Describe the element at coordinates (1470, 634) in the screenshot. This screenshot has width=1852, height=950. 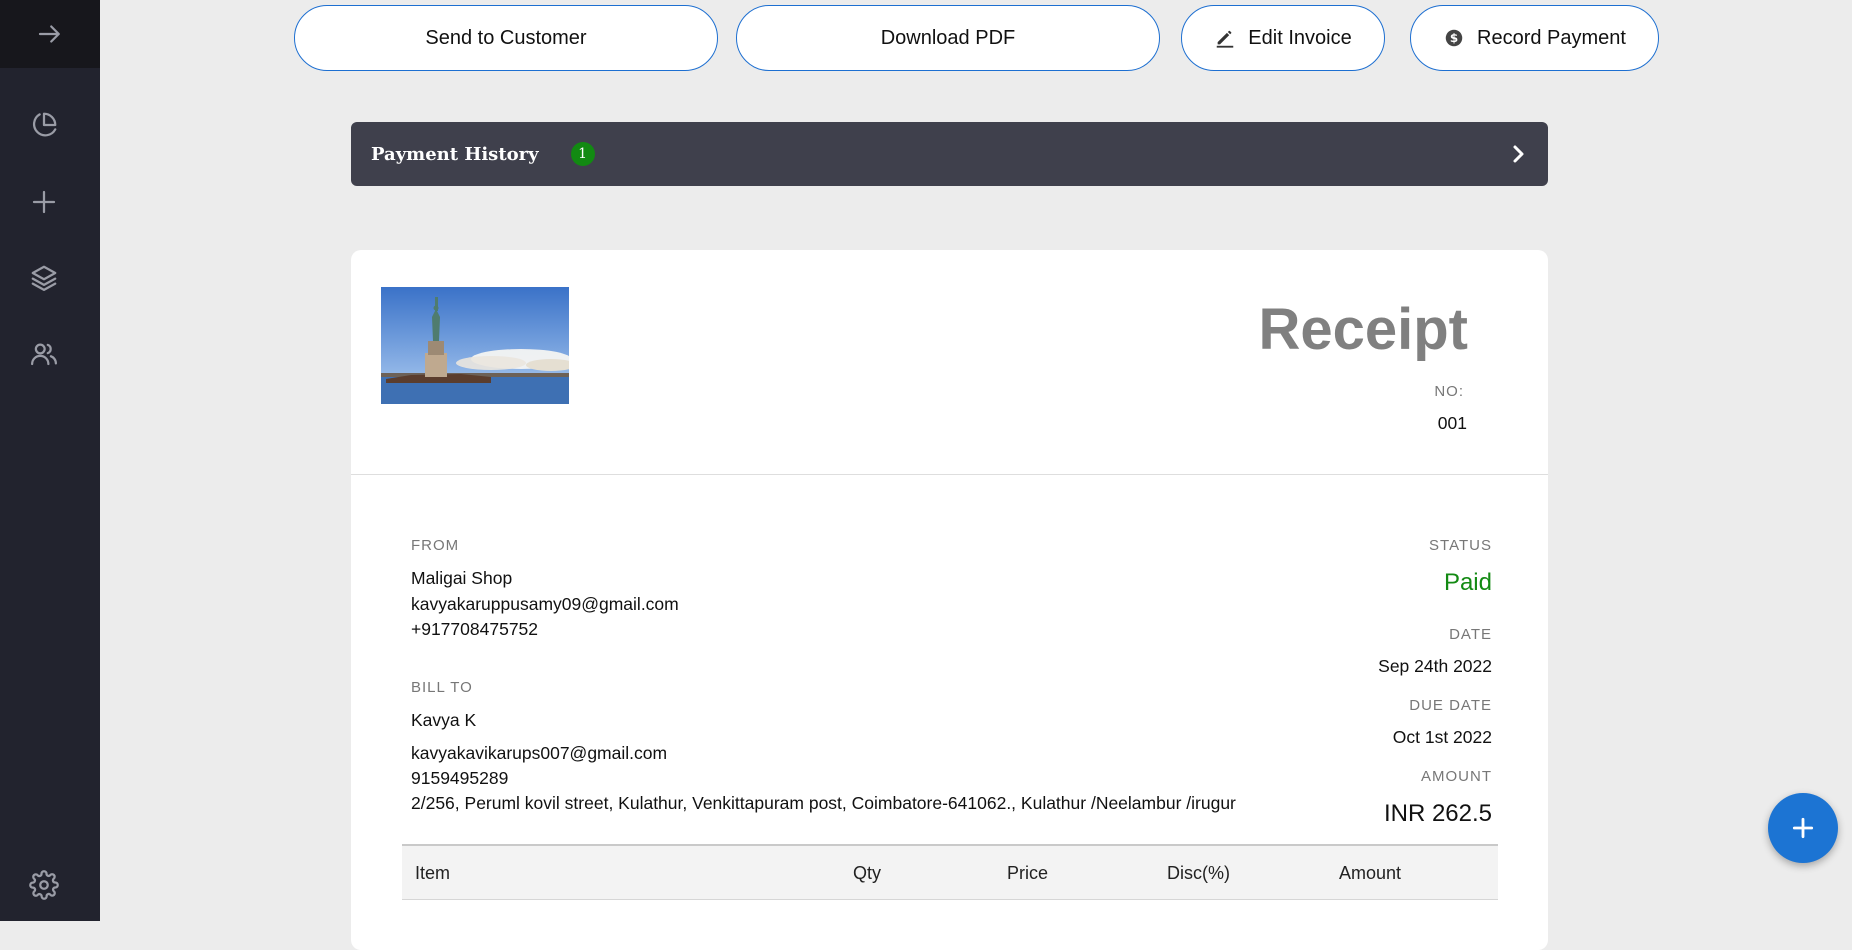
I see `date-label: DATE` at that location.